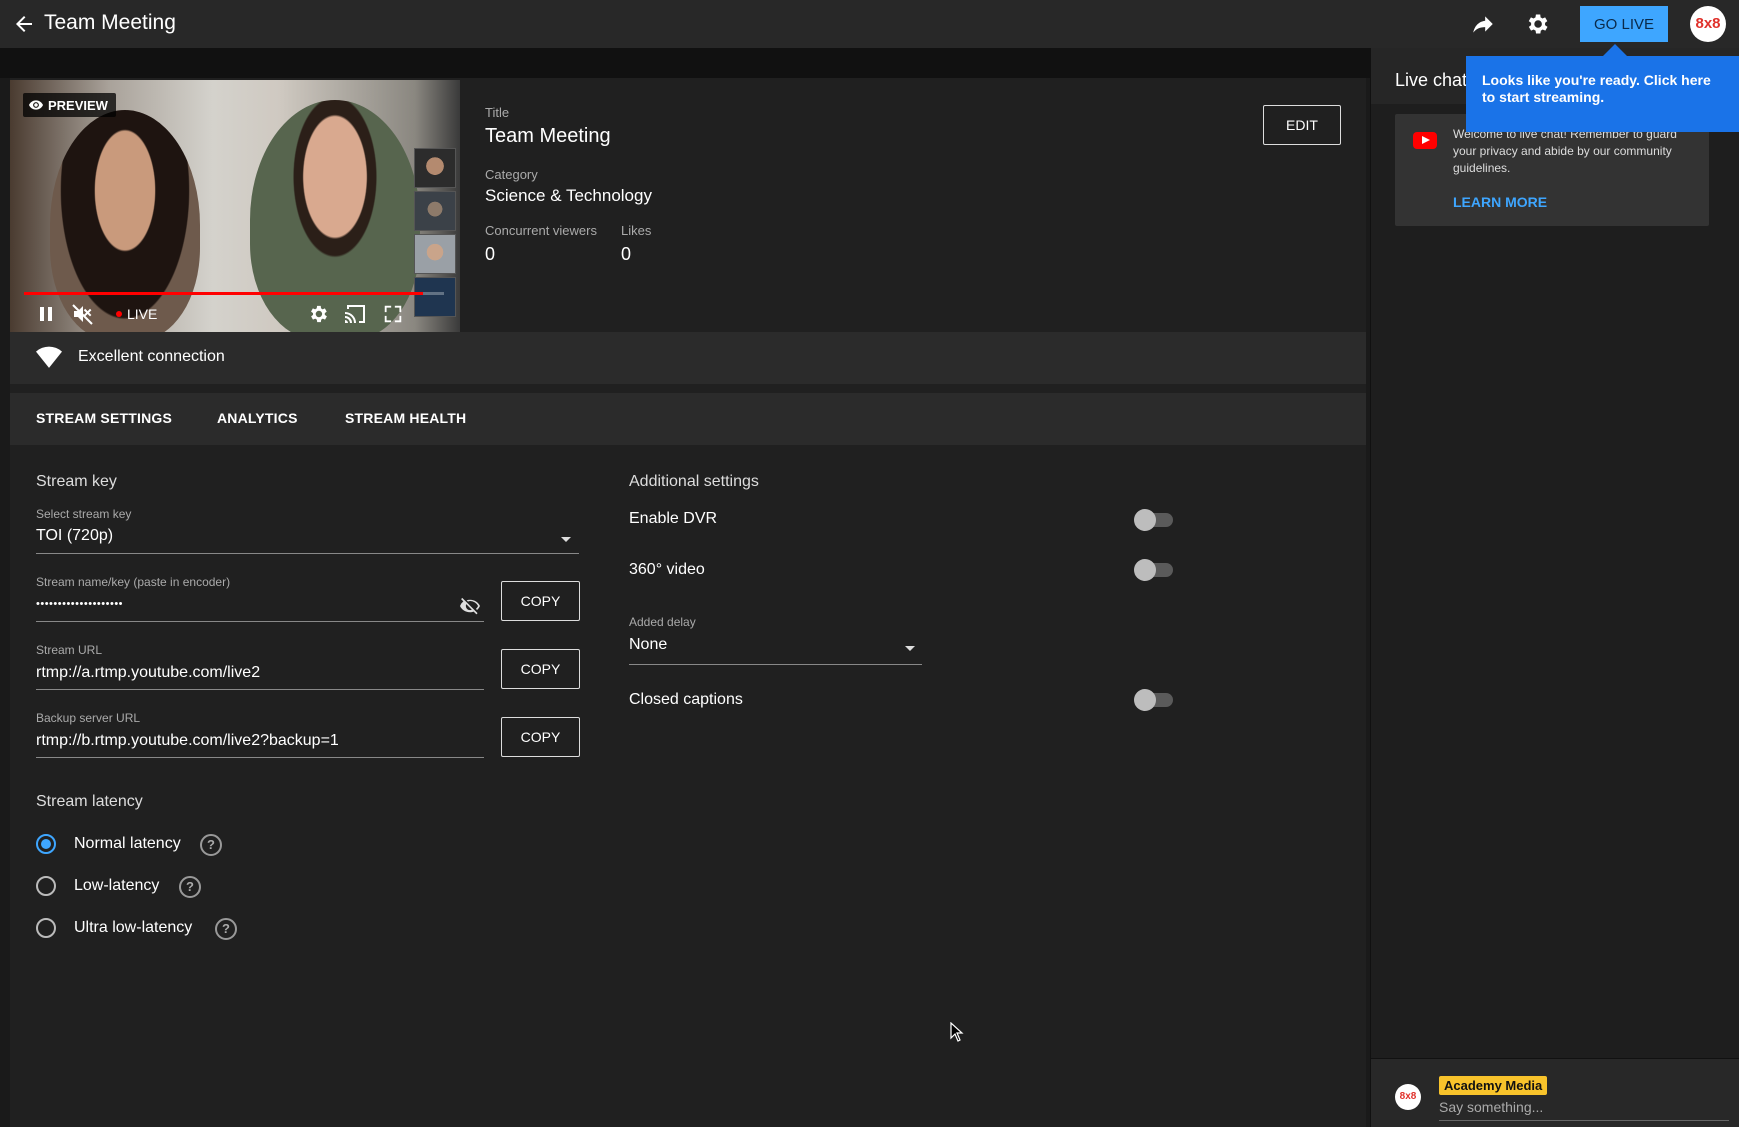 This screenshot has width=1739, height=1127. Describe the element at coordinates (568, 195) in the screenshot. I see `category-value: Science & Technology` at that location.